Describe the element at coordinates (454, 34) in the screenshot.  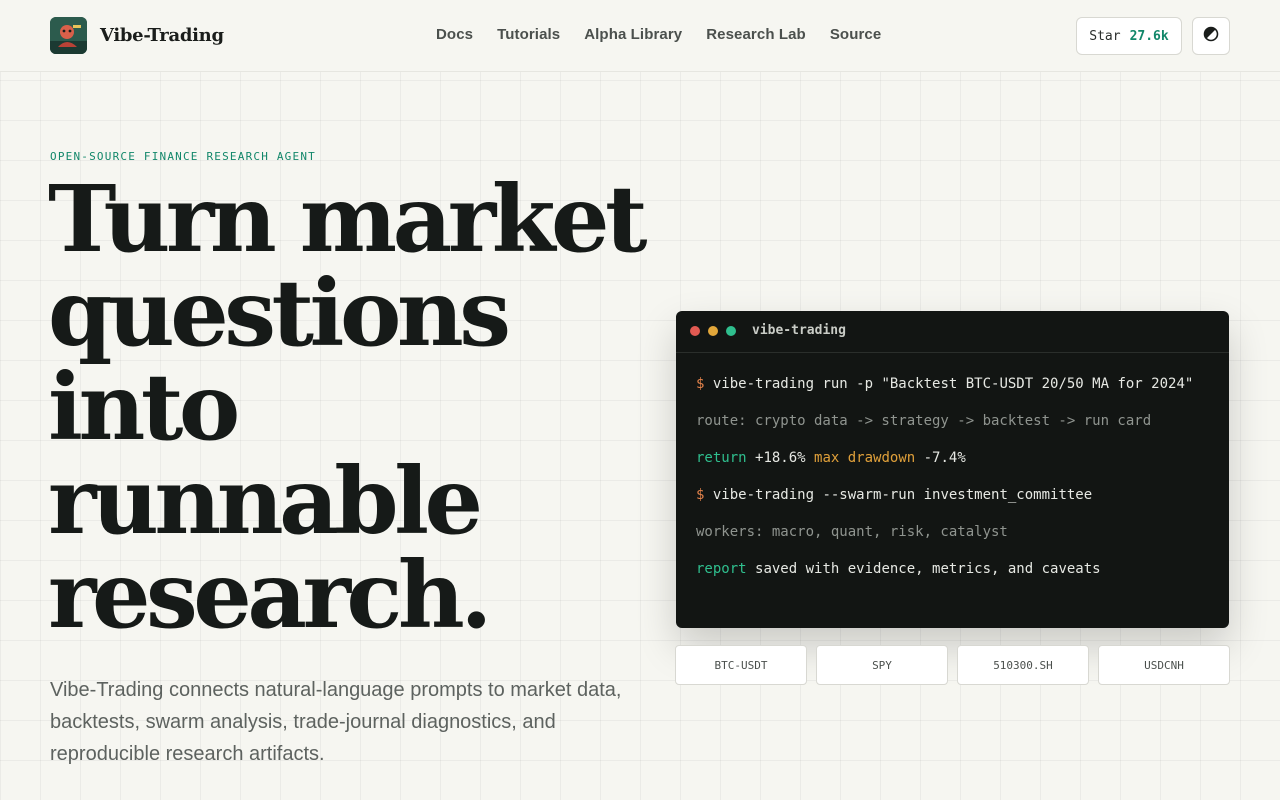
I see `nav-docs: Docs` at that location.